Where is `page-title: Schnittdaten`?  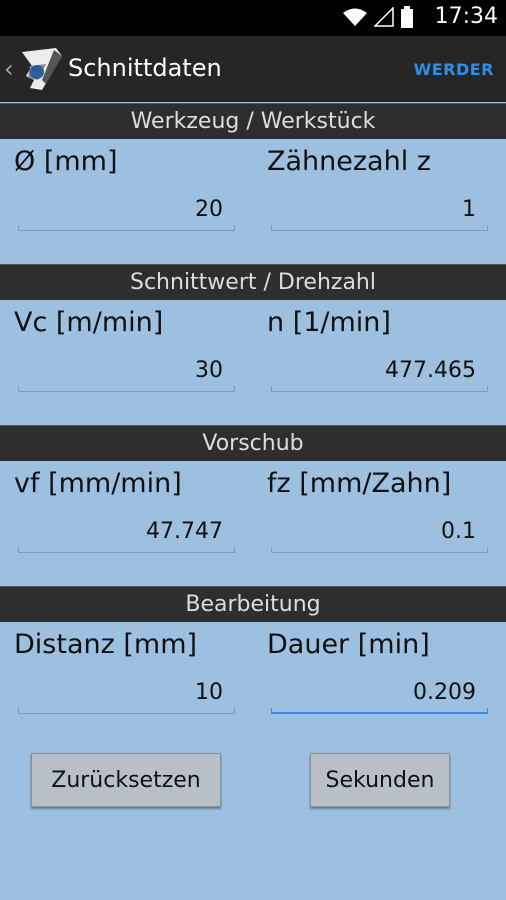 page-title: Schnittdaten is located at coordinates (145, 68).